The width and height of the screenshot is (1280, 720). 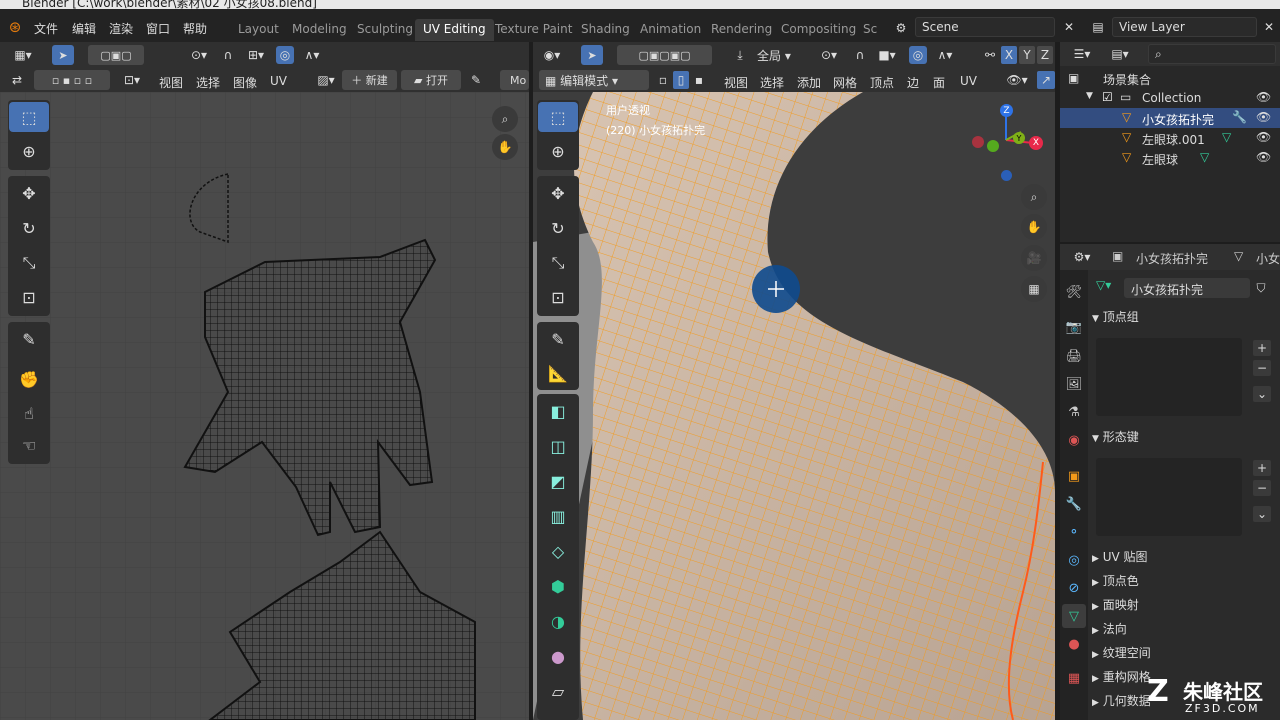 What do you see at coordinates (29, 151) in the screenshot?
I see `cursor-tool-icon: ⊕` at bounding box center [29, 151].